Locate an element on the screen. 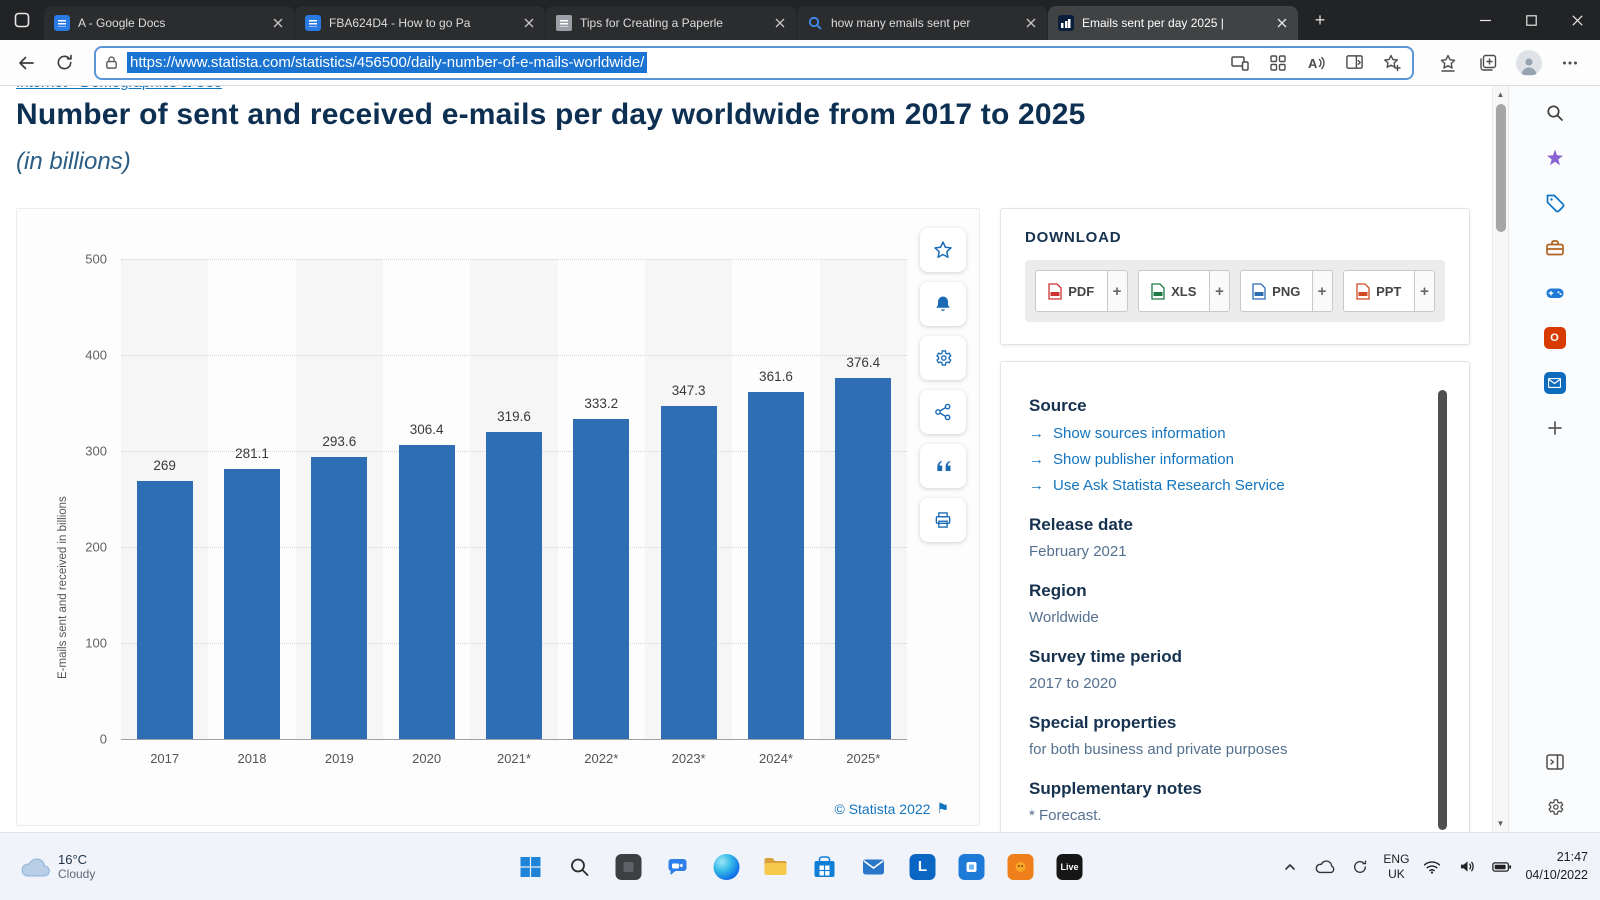 The image size is (1600, 900). workspaces-button is located at coordinates (22, 20).